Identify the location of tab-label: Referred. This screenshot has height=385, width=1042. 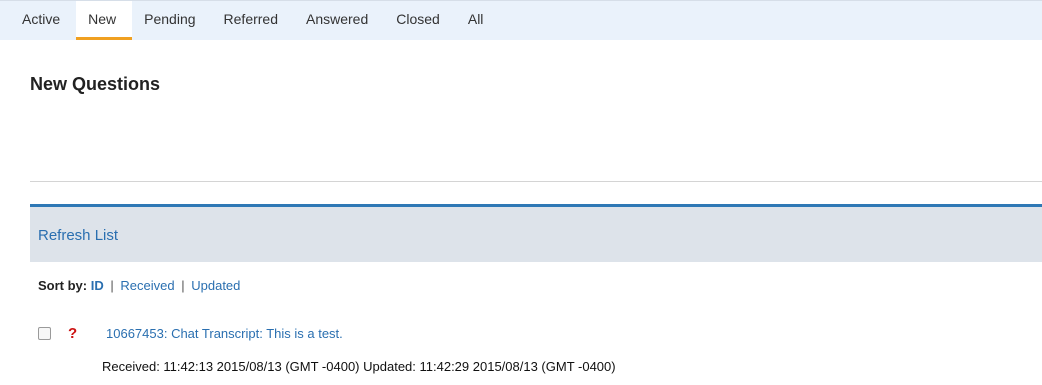
(250, 18).